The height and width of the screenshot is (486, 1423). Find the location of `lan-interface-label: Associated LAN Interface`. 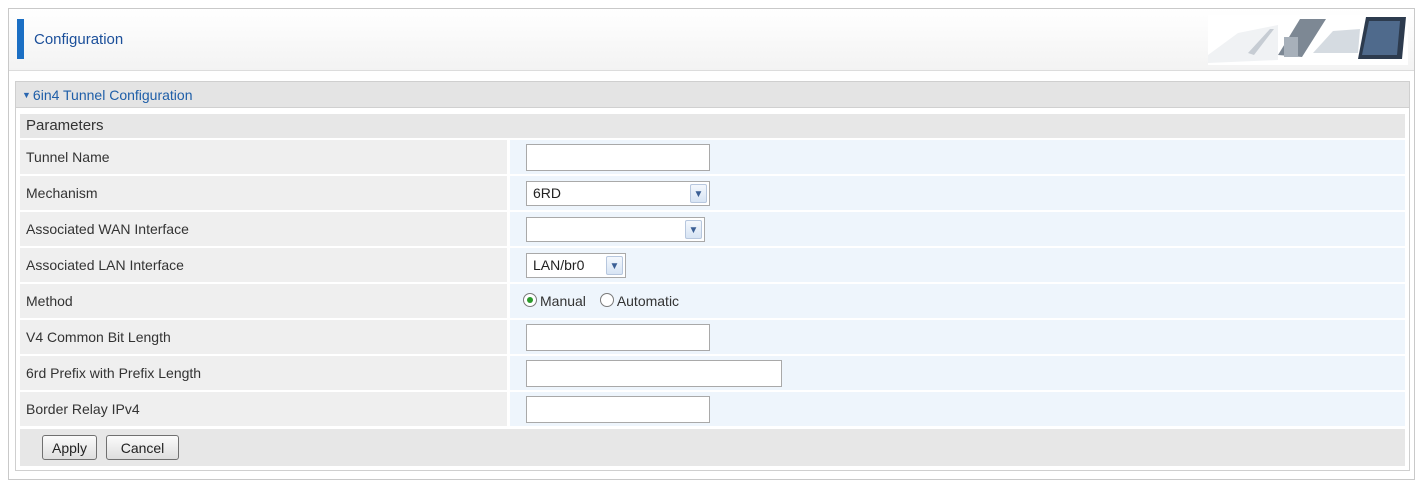

lan-interface-label: Associated LAN Interface is located at coordinates (263, 265).